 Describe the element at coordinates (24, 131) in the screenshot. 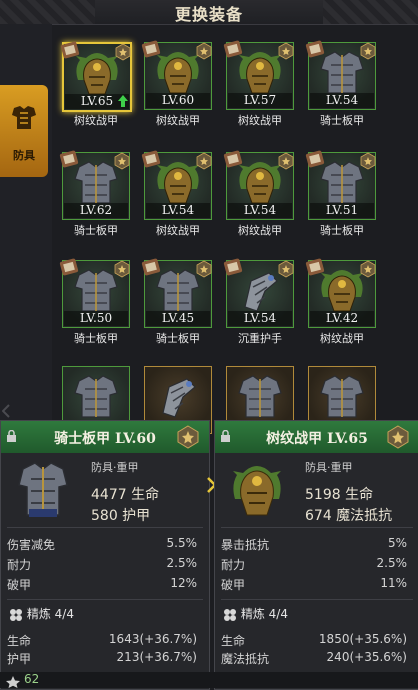

I see `category-tab-armor: 防具` at that location.